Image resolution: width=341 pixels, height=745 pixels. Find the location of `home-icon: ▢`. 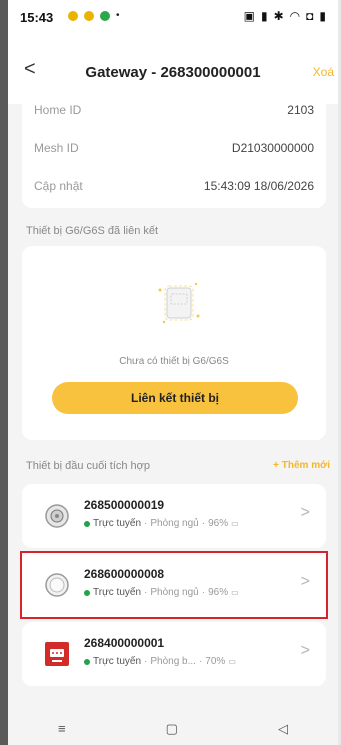

home-icon: ▢ is located at coordinates (172, 729).